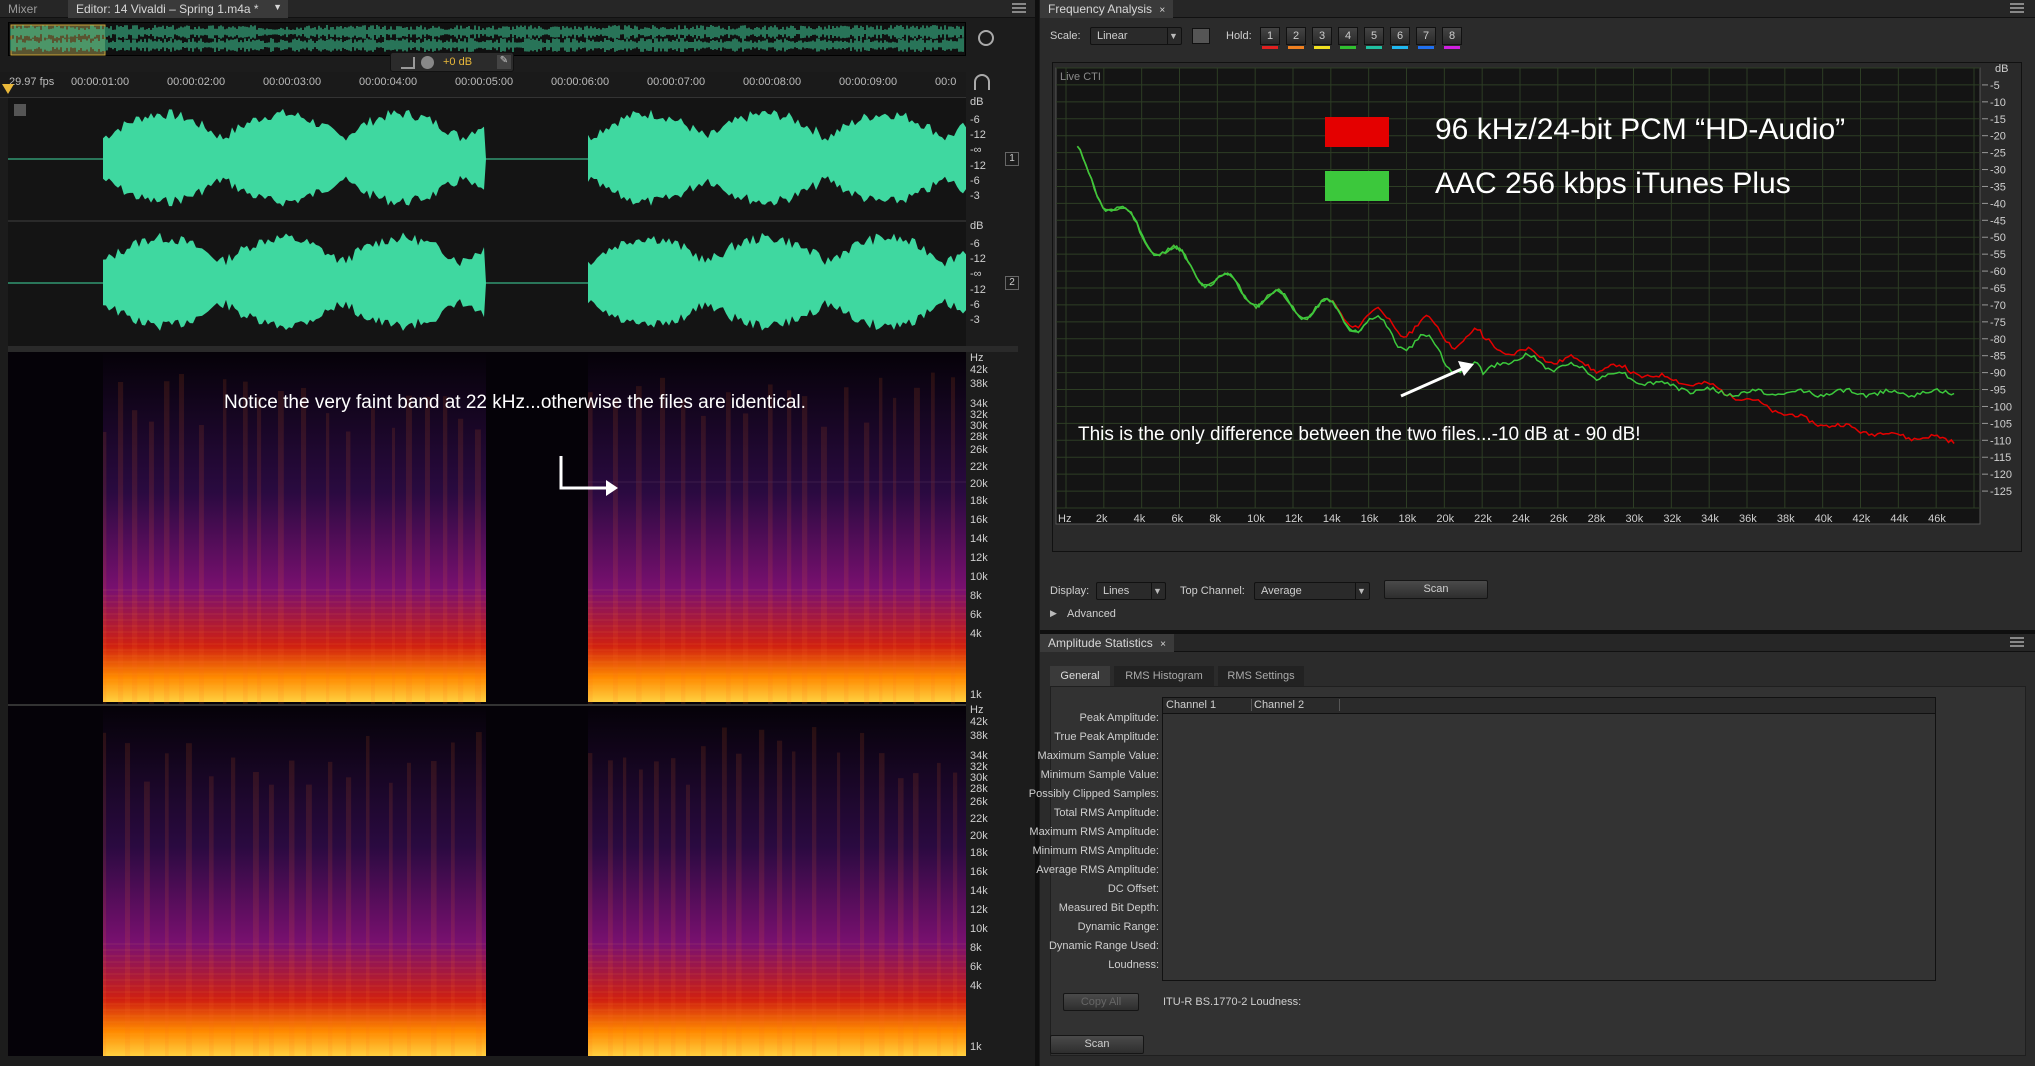  Describe the element at coordinates (1164, 676) in the screenshot. I see `as-tab-rms-histogram: RMS Histogram` at that location.